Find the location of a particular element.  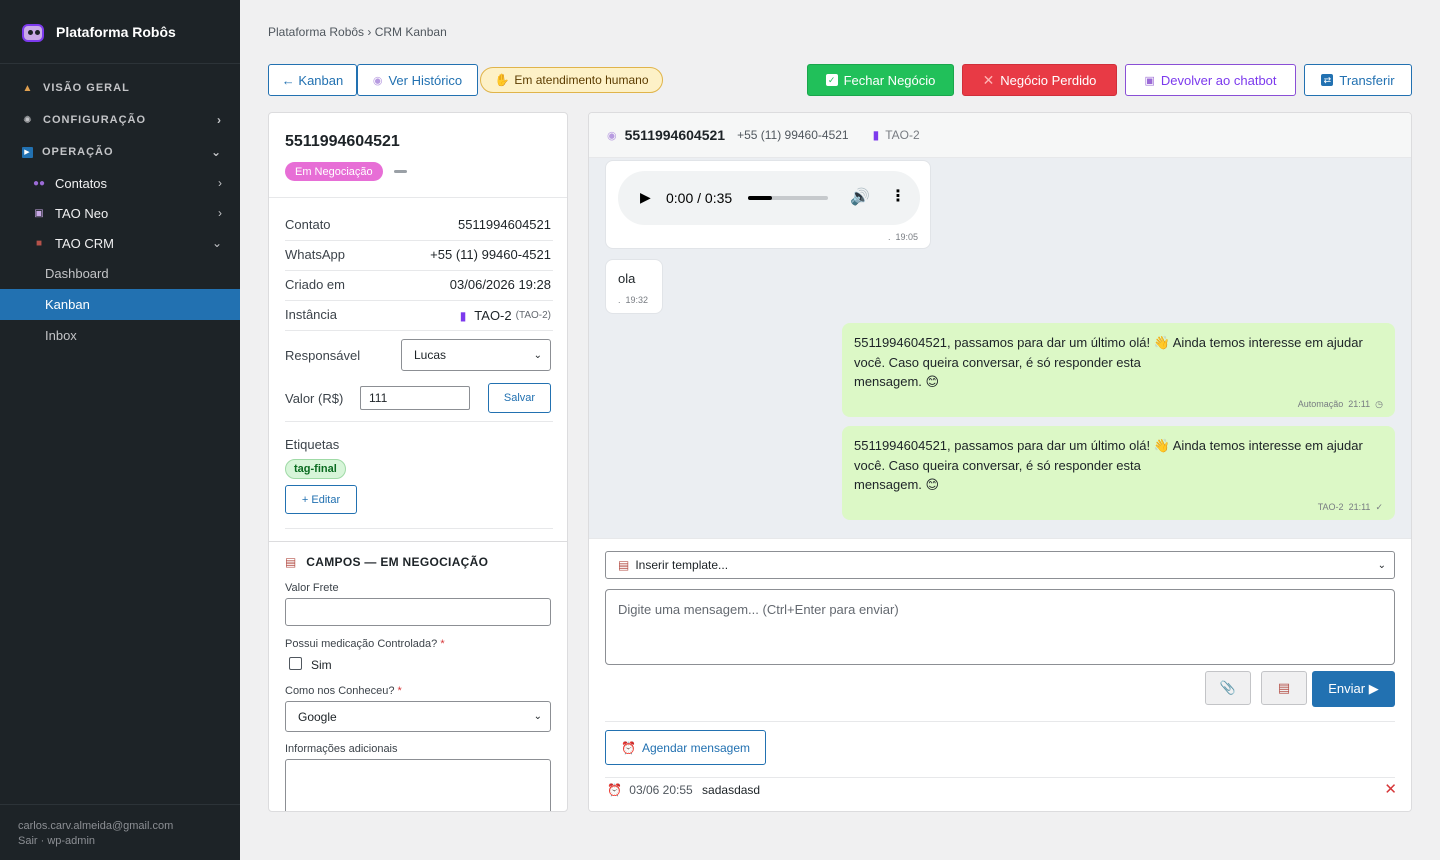

tag-chip: tag-final is located at coordinates (315, 469).